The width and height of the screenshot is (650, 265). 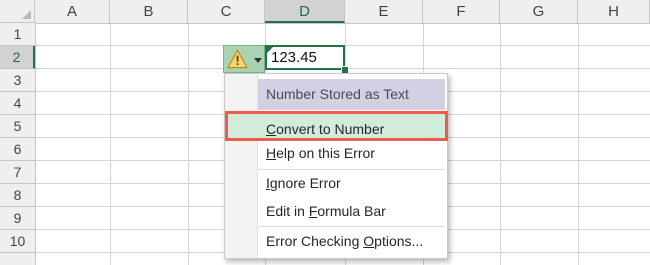 I want to click on column-header-e: E, so click(x=384, y=11).